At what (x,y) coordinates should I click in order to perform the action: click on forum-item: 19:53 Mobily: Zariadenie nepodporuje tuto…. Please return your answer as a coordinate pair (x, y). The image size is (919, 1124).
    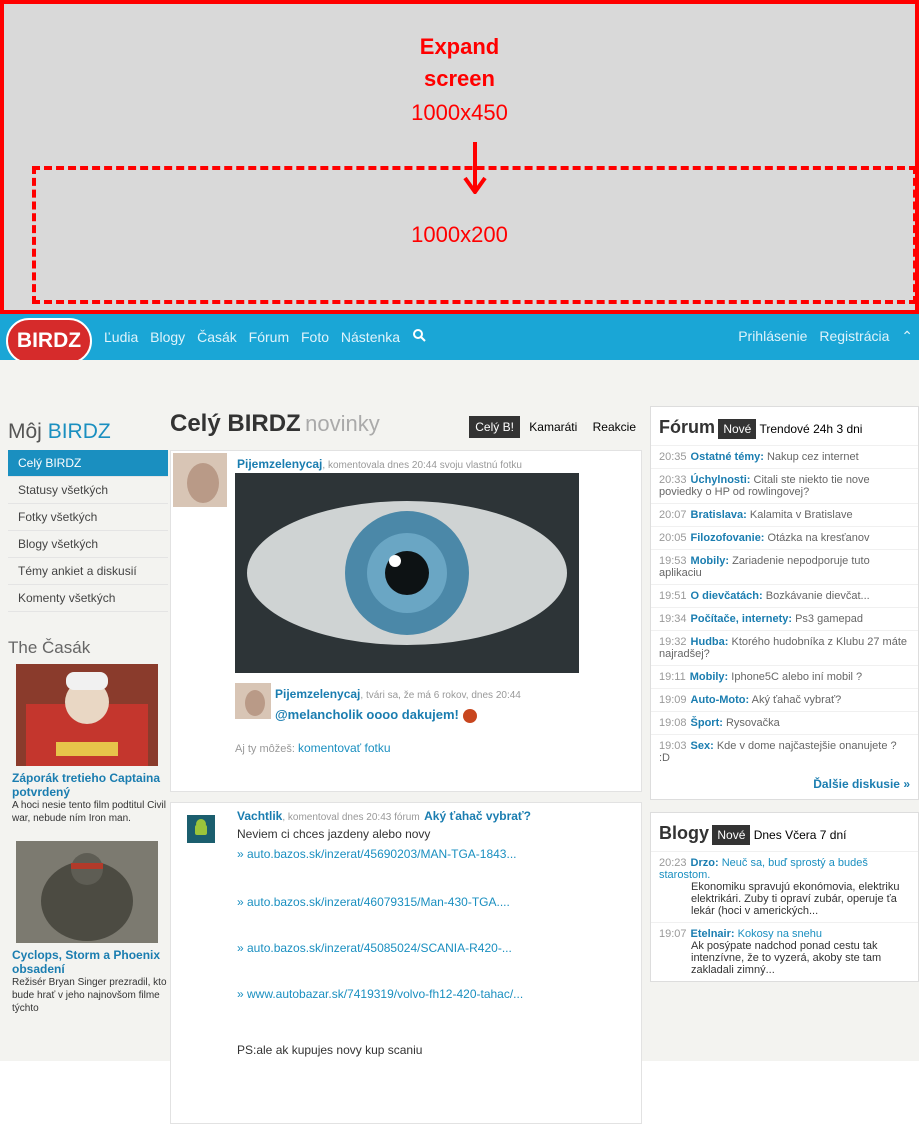
    Looking at the image, I should click on (784, 566).